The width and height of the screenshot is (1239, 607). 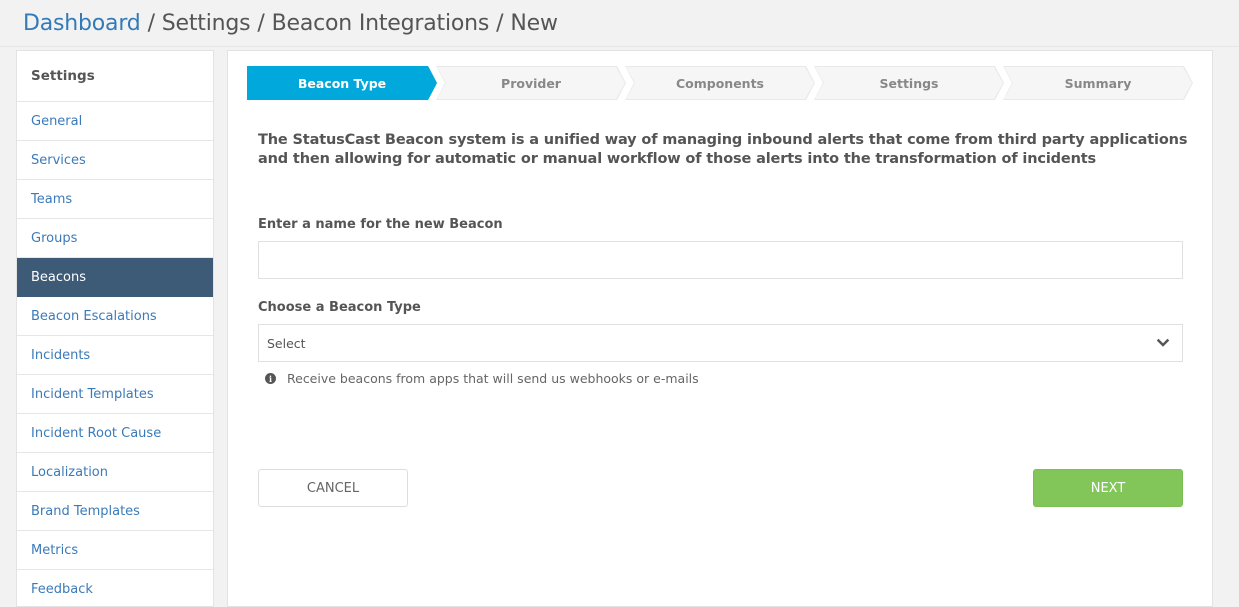 What do you see at coordinates (115, 472) in the screenshot?
I see `sidebar-item-localization: Localization` at bounding box center [115, 472].